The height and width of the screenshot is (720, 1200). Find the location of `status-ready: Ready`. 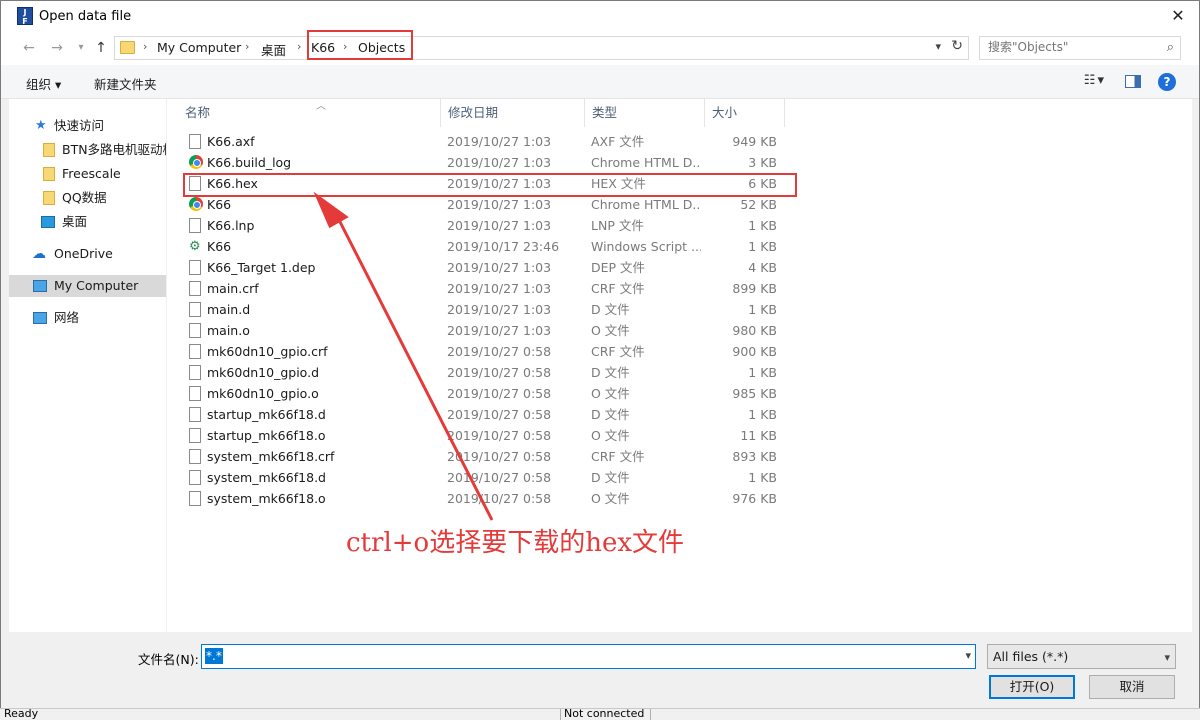

status-ready: Ready is located at coordinates (21, 713).